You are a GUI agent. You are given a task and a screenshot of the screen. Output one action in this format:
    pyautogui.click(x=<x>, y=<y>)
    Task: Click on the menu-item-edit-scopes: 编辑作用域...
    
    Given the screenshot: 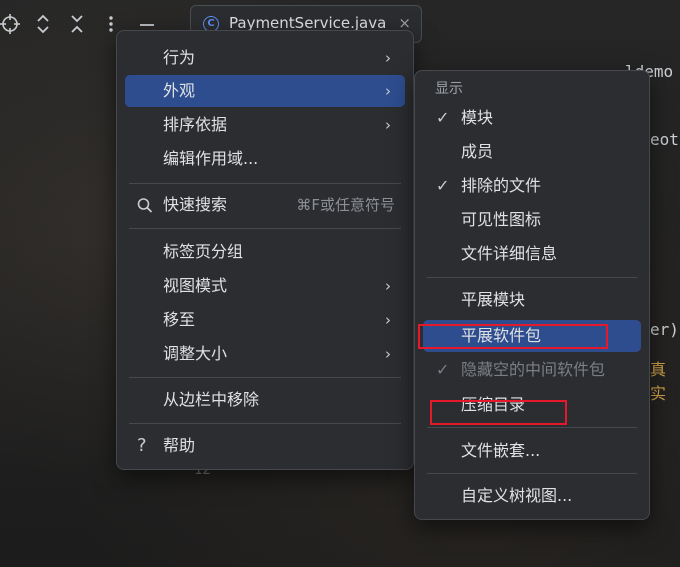 What is the action you would take?
    pyautogui.click(x=265, y=159)
    